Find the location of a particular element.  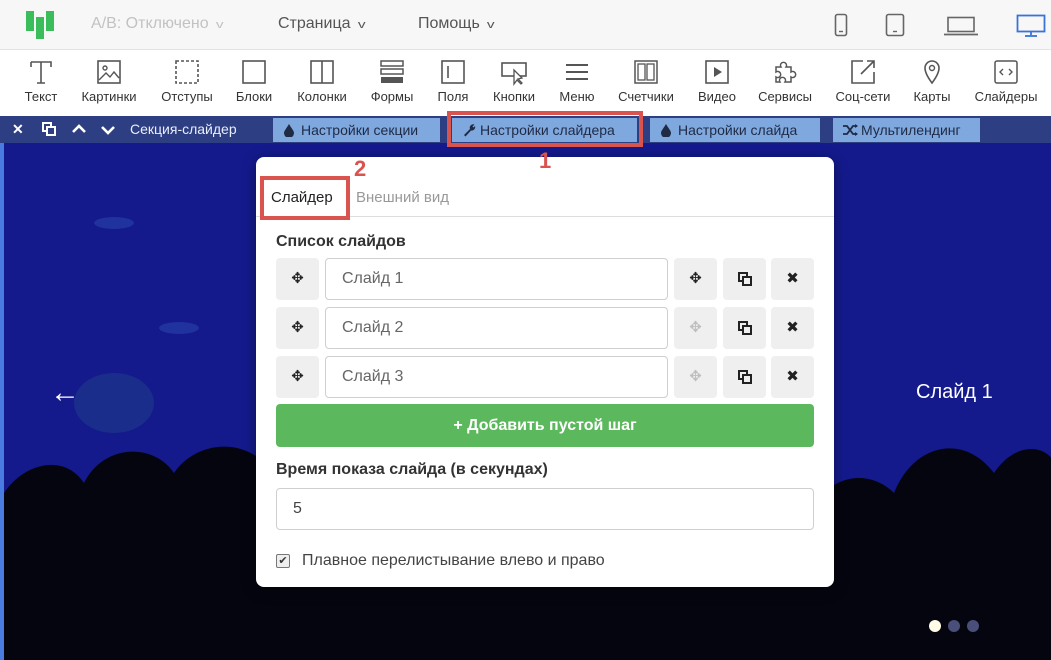

tool-columns: Колонки is located at coordinates (322, 81).